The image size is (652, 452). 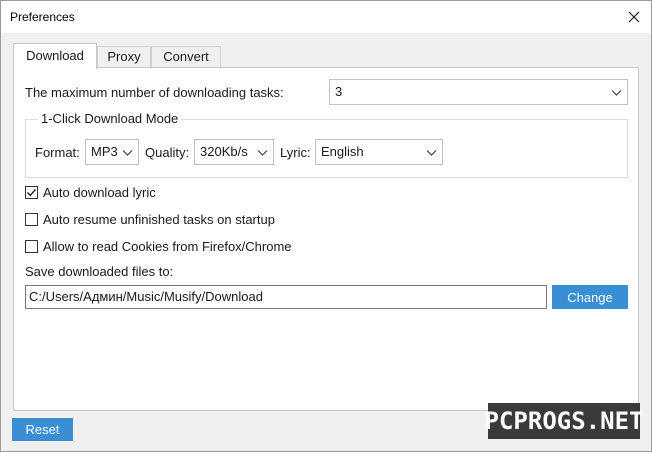 What do you see at coordinates (478, 92) in the screenshot?
I see `max-tasks-select: 3` at bounding box center [478, 92].